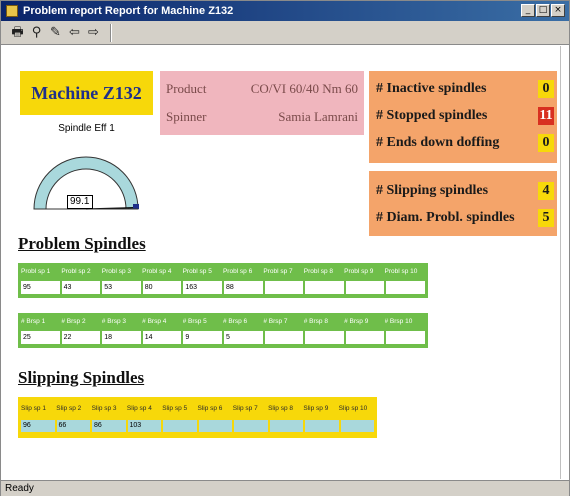 Image resolution: width=570 pixels, height=496 pixels. I want to click on problem-spindles-values: 95 43 53 80 163 88, so click(223, 287).